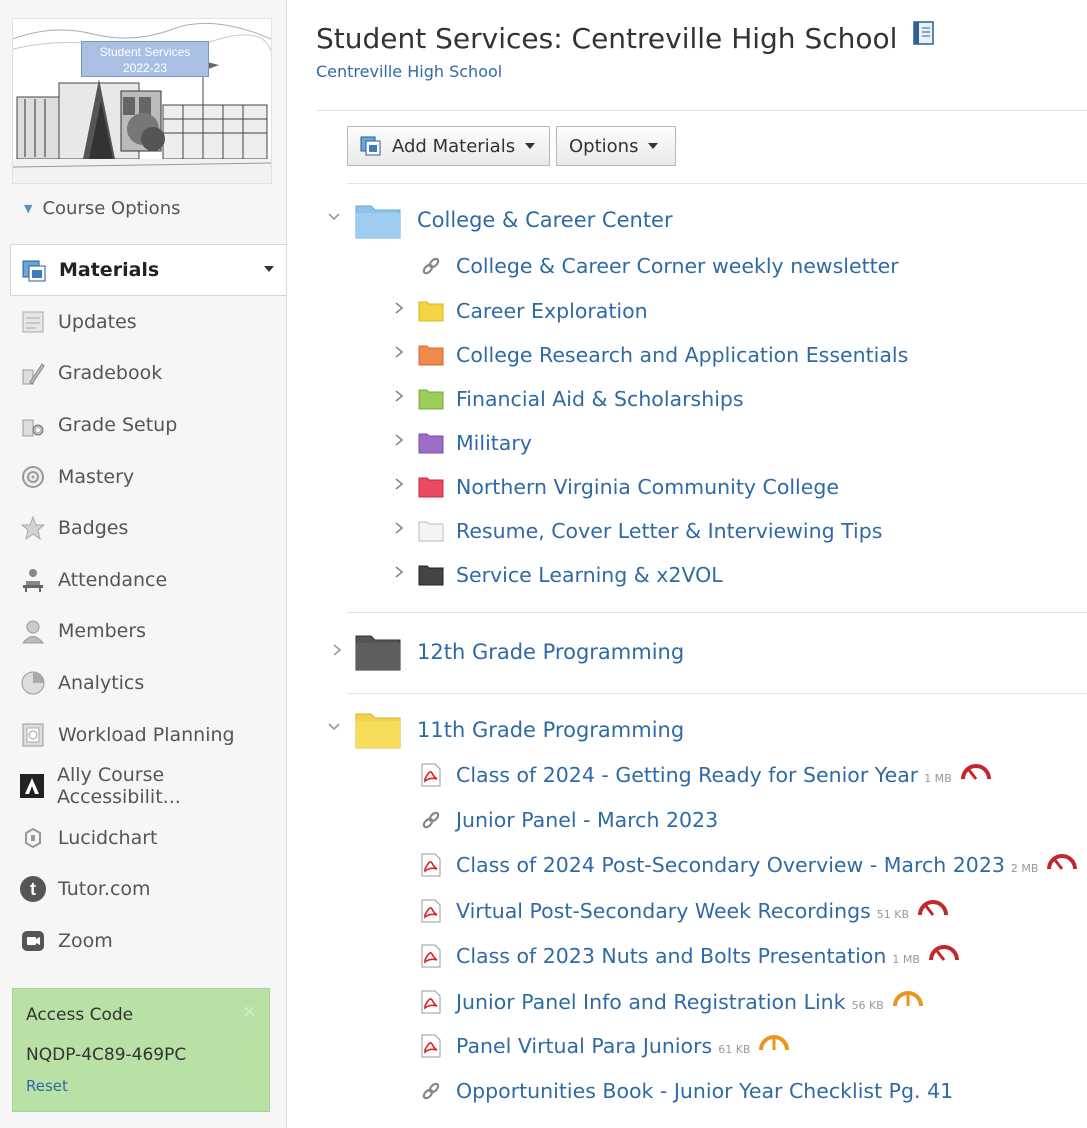 The width and height of the screenshot is (1087, 1128). Describe the element at coordinates (653, 146) in the screenshot. I see `caret-down-icon` at that location.